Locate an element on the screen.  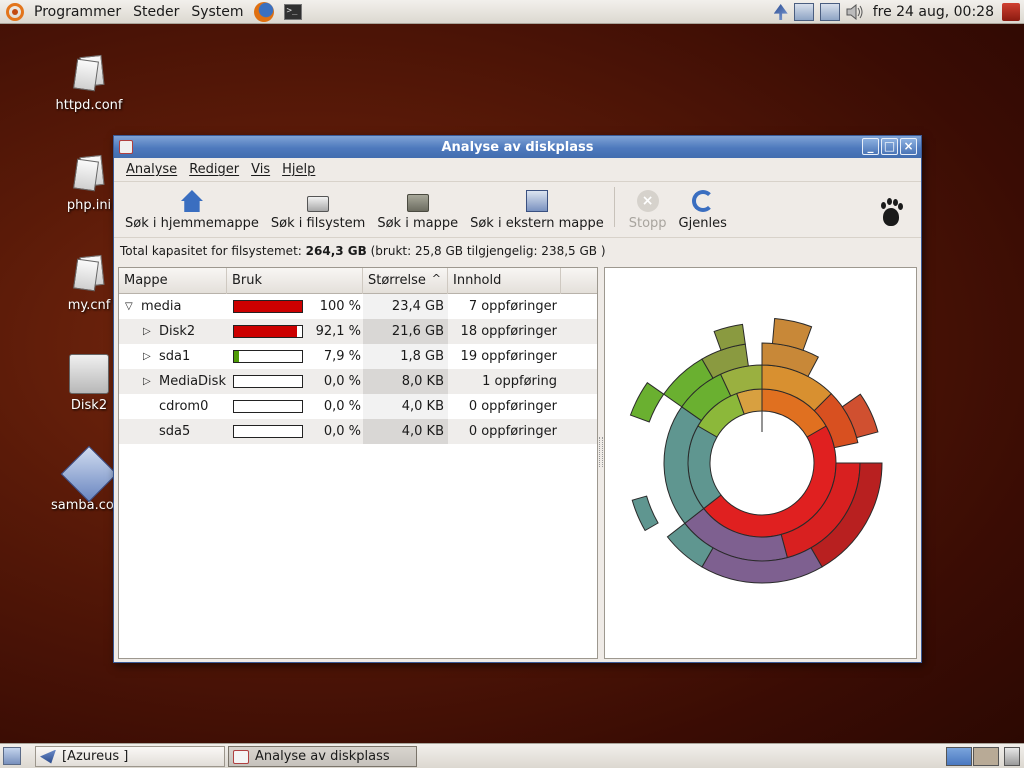
capacity-prefix: Total kapasitet for filsystemet: is located at coordinates (211, 251).